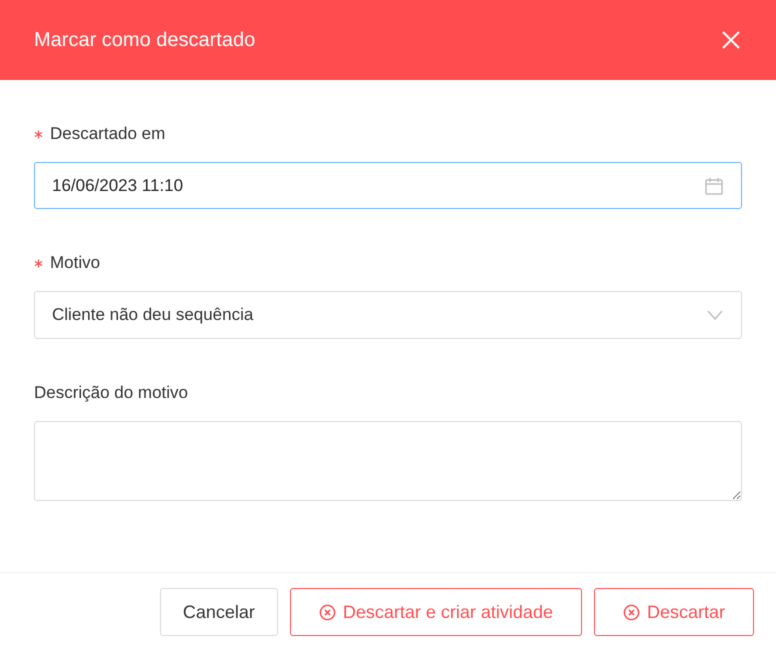 Image resolution: width=776 pixels, height=646 pixels. Describe the element at coordinates (111, 393) in the screenshot. I see `field-label: Descrição do motivo` at that location.